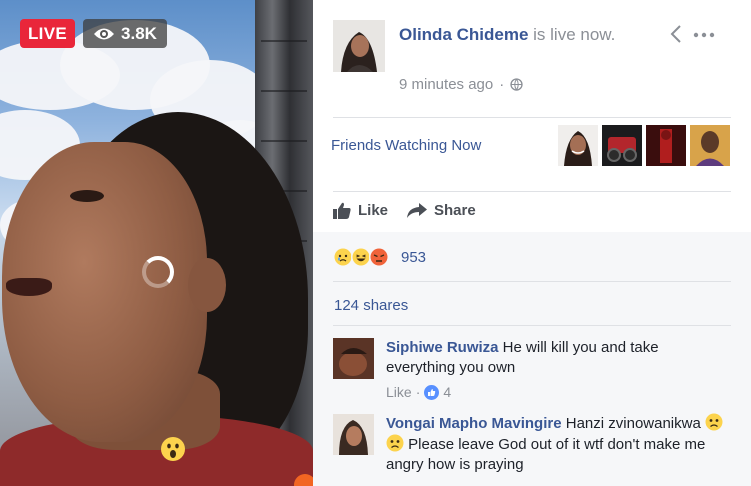 This screenshot has height=486, width=751. Describe the element at coordinates (104, 33) in the screenshot. I see `eye-icon` at that location.